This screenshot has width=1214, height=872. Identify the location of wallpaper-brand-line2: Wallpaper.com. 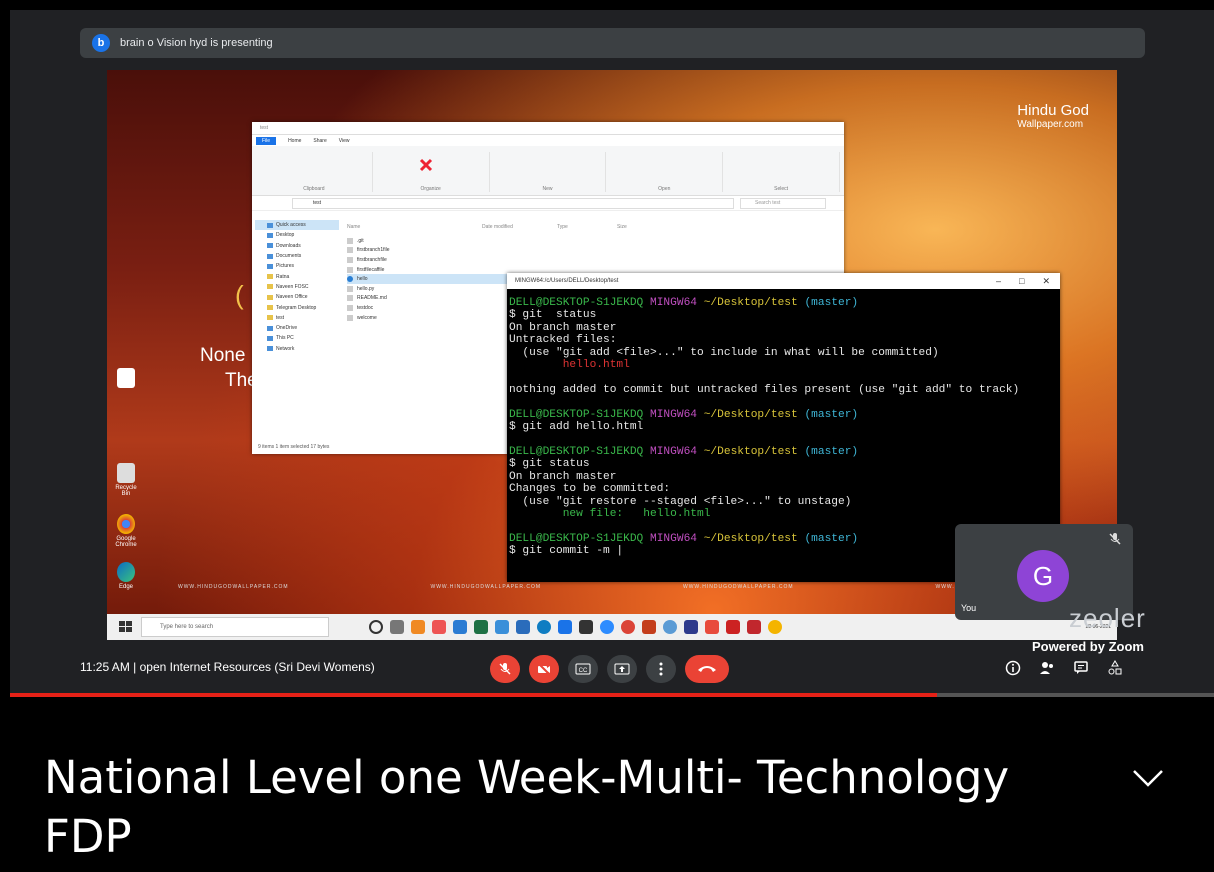
(1050, 124).